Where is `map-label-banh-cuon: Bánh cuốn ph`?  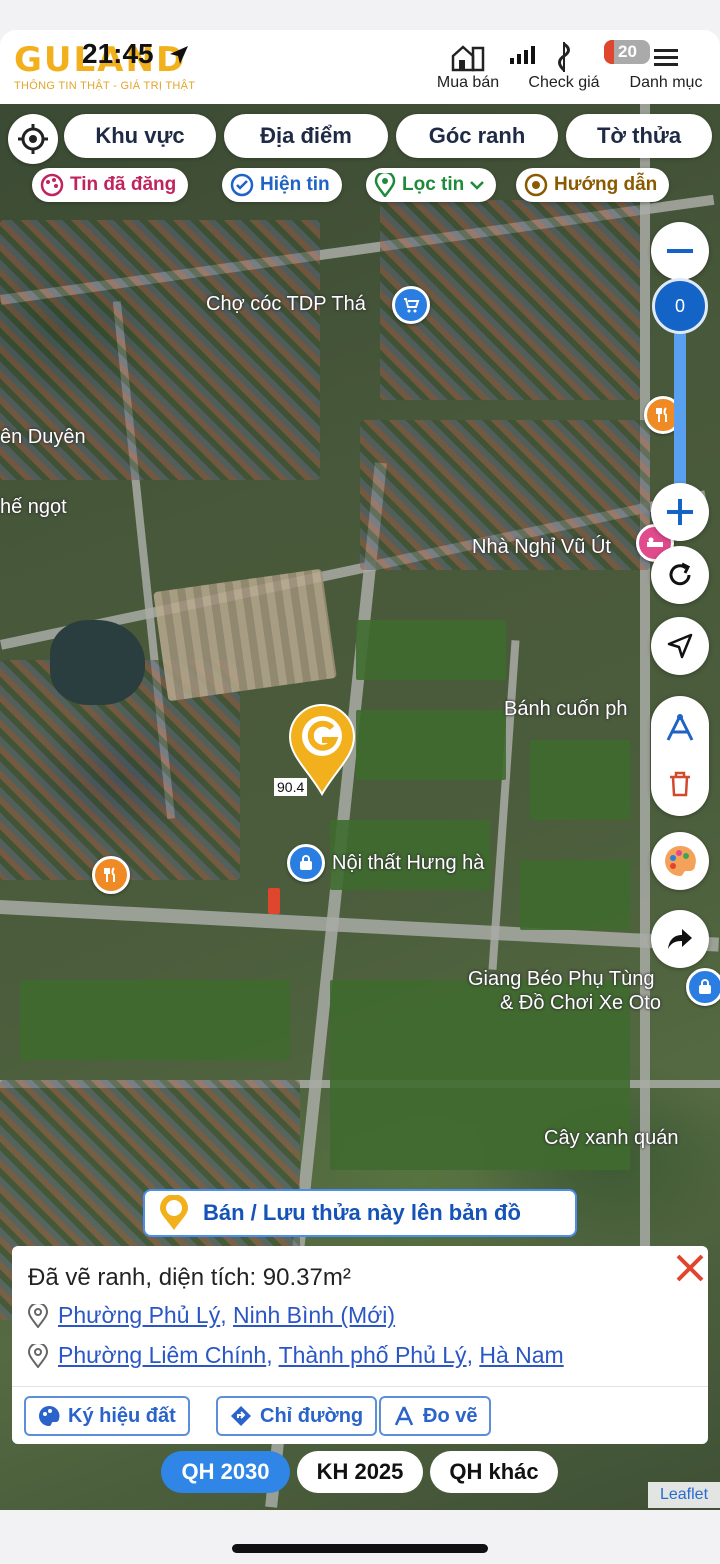 map-label-banh-cuon: Bánh cuốn ph is located at coordinates (566, 709).